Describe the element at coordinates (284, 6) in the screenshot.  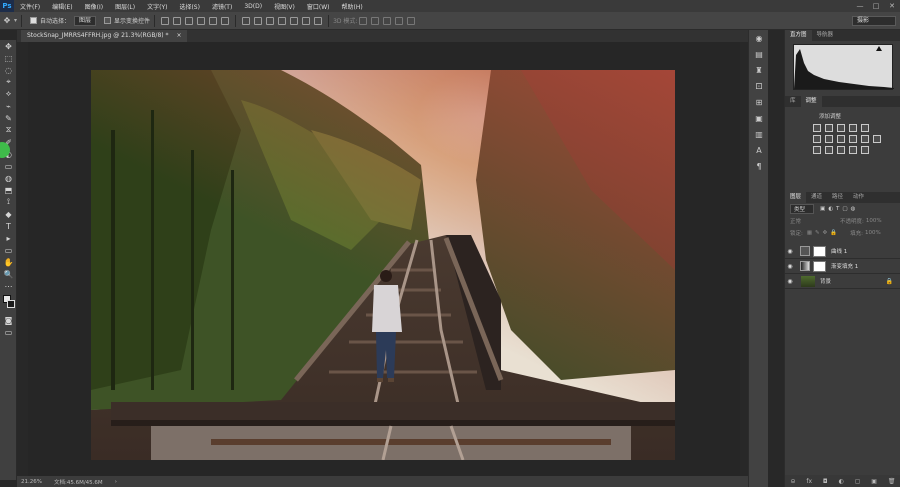
I see `menu-view: 视图(V)` at that location.